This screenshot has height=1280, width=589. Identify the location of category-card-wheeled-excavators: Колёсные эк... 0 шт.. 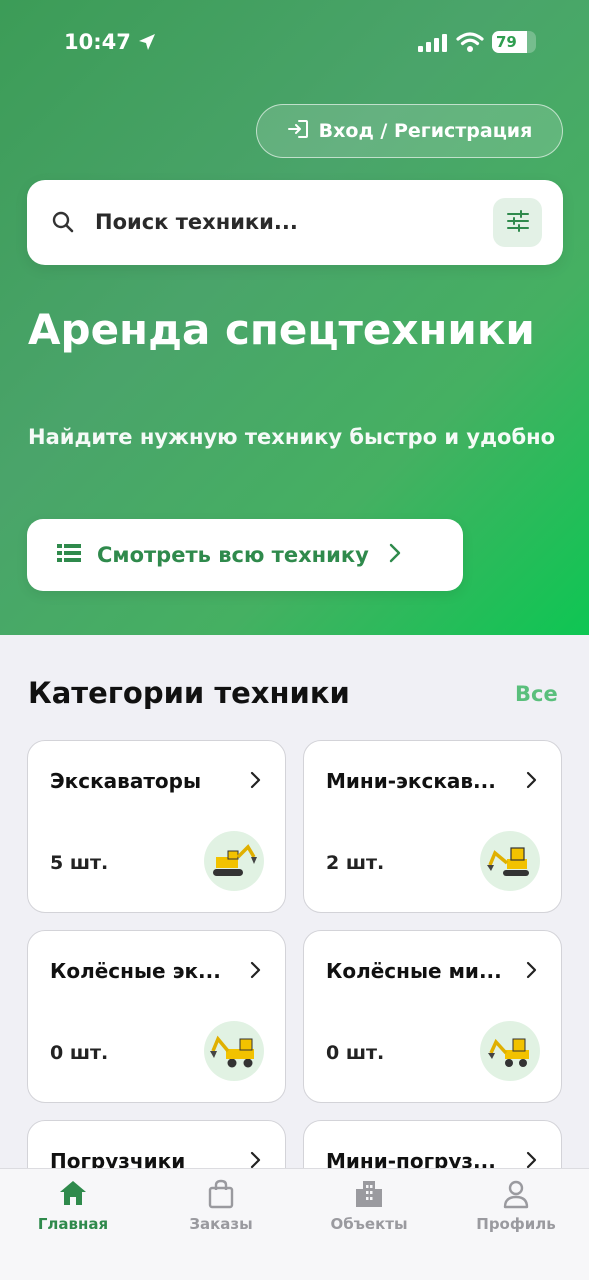
(156, 1016).